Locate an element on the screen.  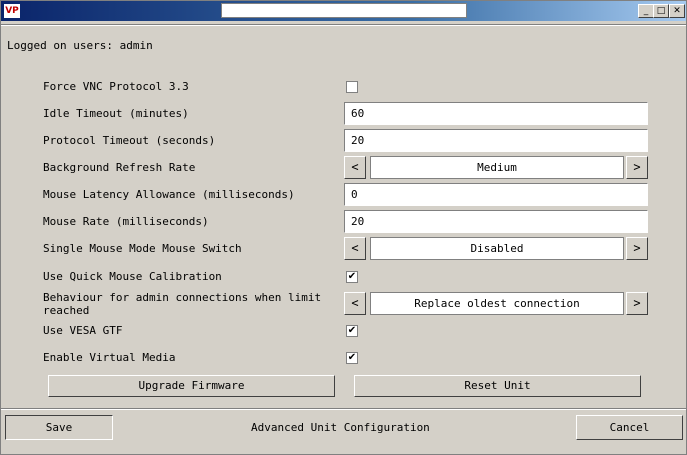
vesa-gtf-label: Use VESA GTF is located at coordinates (83, 330).